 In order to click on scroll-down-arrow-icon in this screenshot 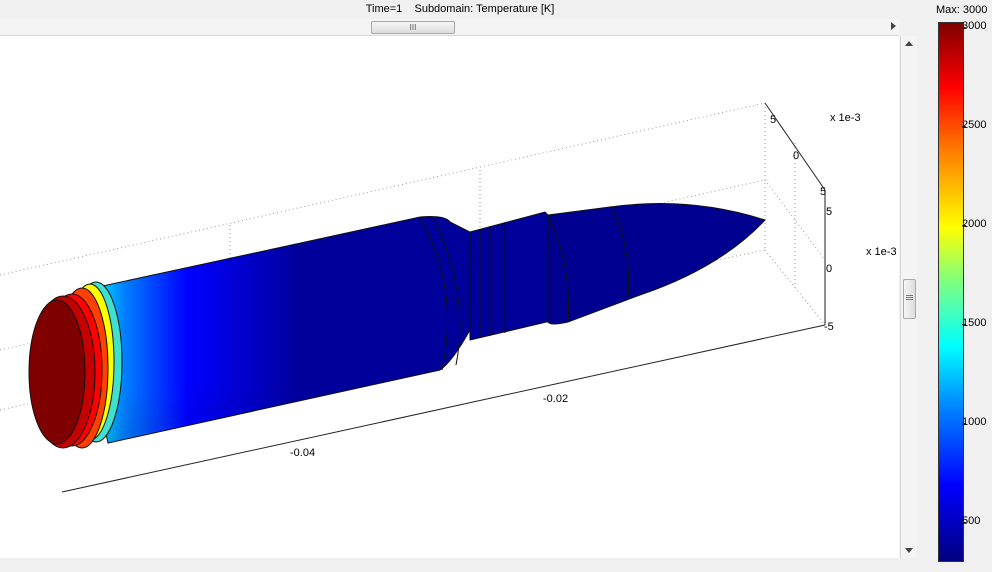, I will do `click(909, 550)`.